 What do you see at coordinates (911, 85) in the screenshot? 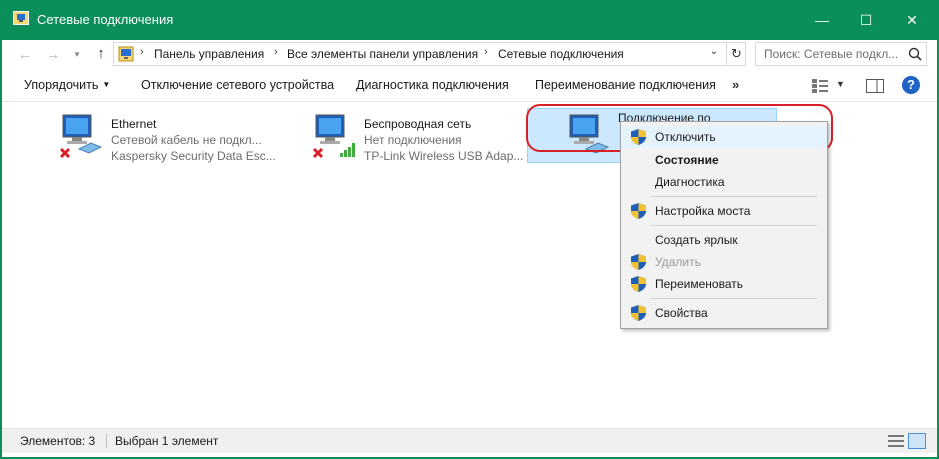
I see `help-icon: ?` at bounding box center [911, 85].